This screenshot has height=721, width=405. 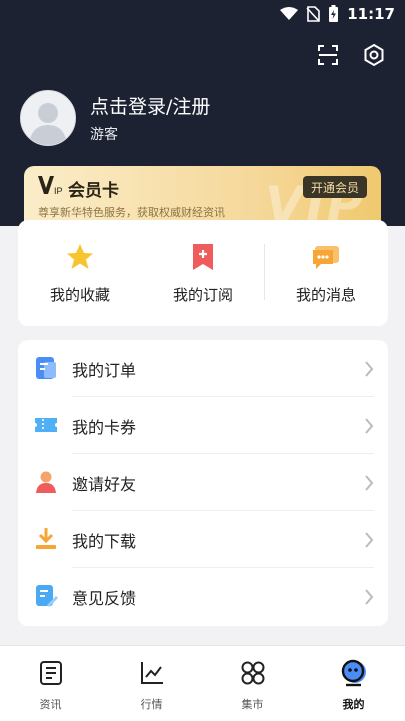 What do you see at coordinates (353, 704) in the screenshot?
I see `tab-label: 我的` at bounding box center [353, 704].